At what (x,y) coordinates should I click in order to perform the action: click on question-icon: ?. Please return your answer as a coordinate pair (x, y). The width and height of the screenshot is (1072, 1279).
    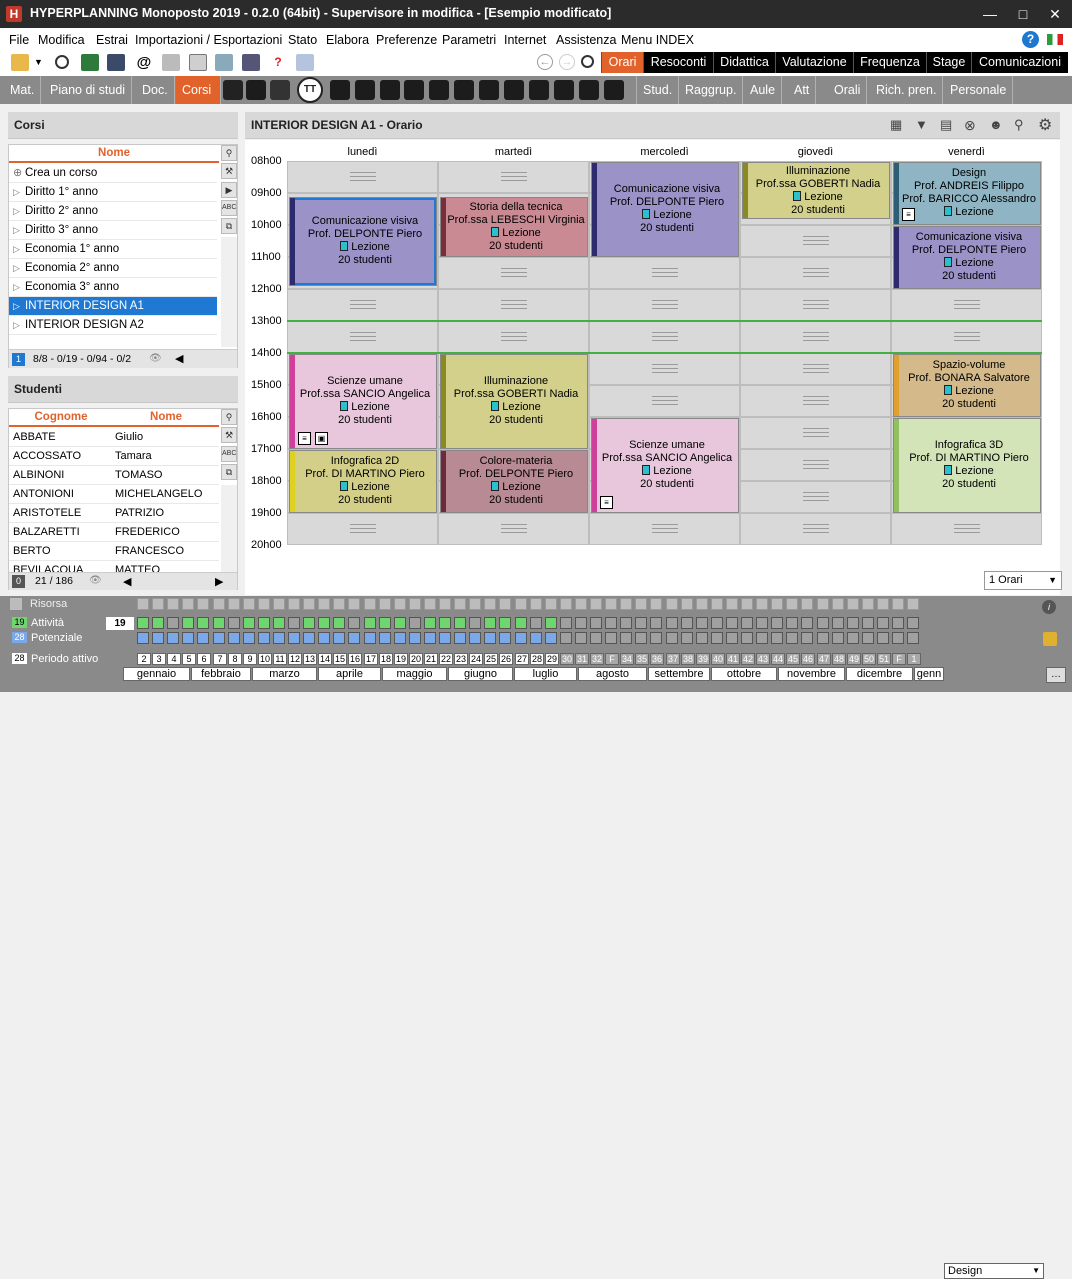
    Looking at the image, I should click on (278, 62).